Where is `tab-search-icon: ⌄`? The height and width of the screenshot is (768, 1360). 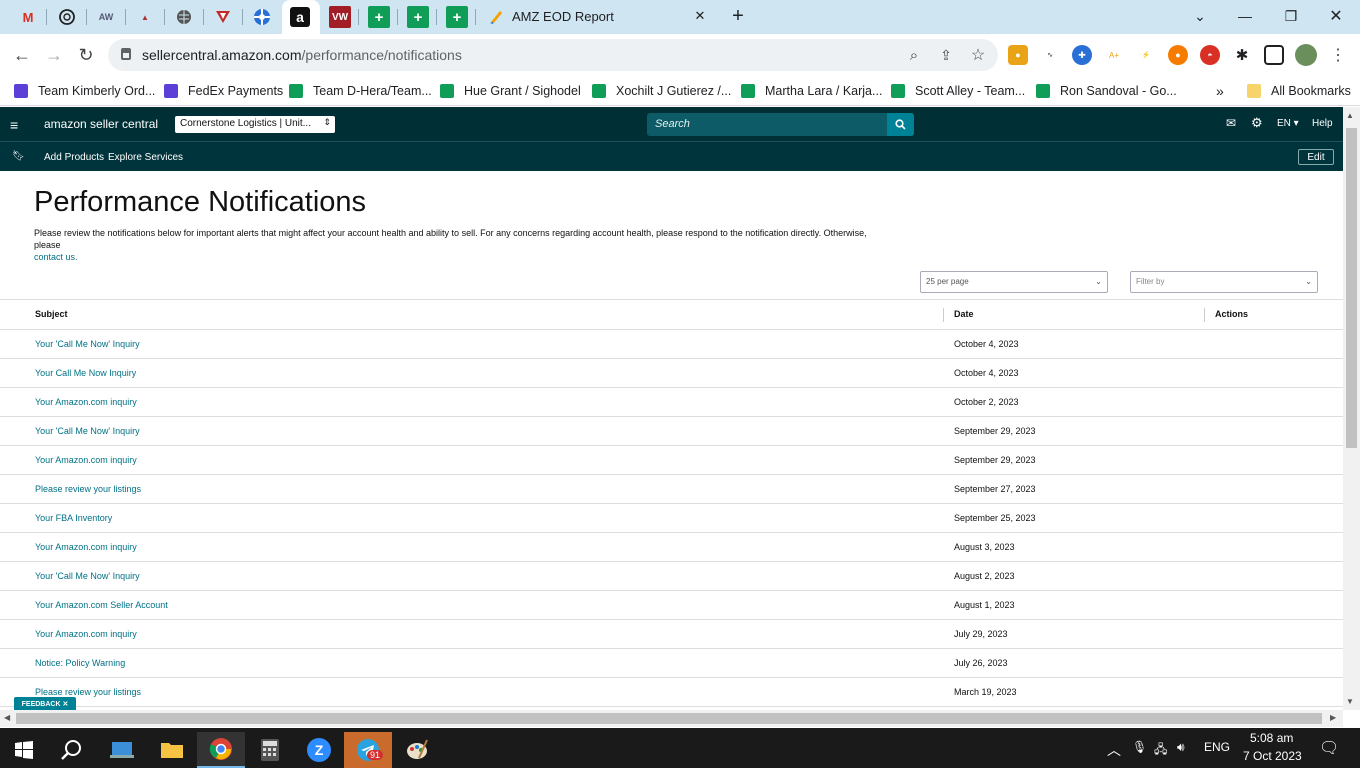 tab-search-icon: ⌄ is located at coordinates (1200, 16).